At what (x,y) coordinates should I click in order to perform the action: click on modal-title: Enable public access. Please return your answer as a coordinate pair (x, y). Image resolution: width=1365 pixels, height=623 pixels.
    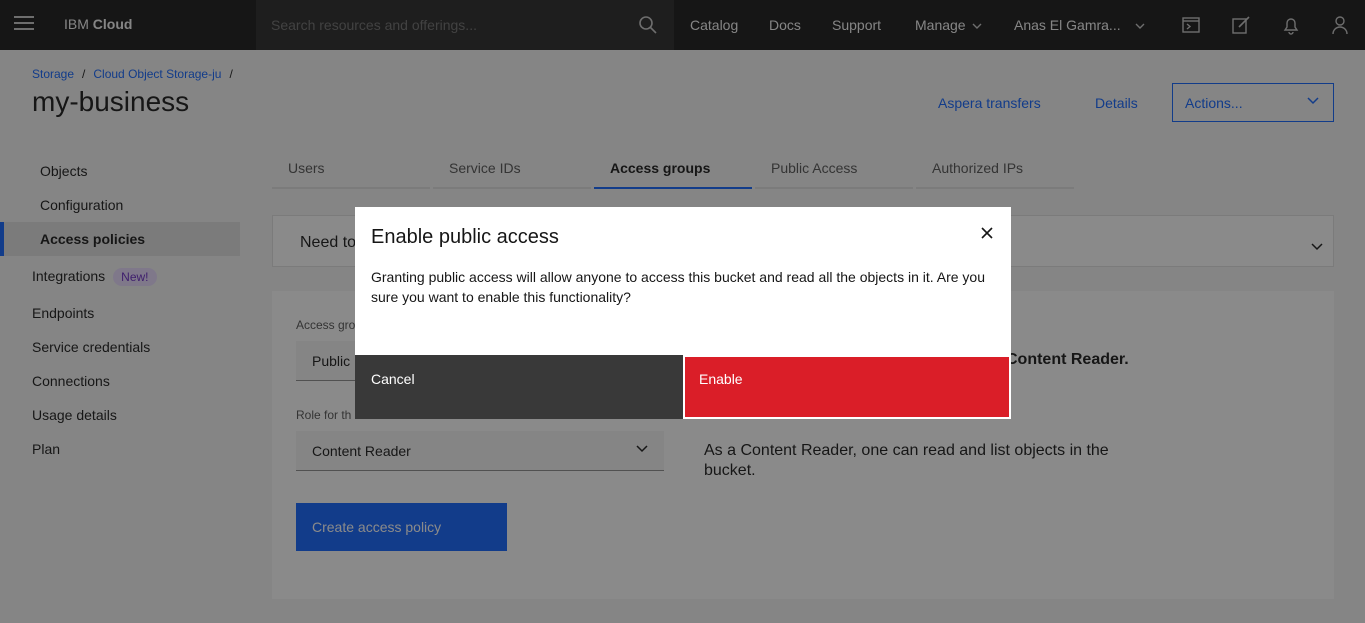
    Looking at the image, I should click on (465, 237).